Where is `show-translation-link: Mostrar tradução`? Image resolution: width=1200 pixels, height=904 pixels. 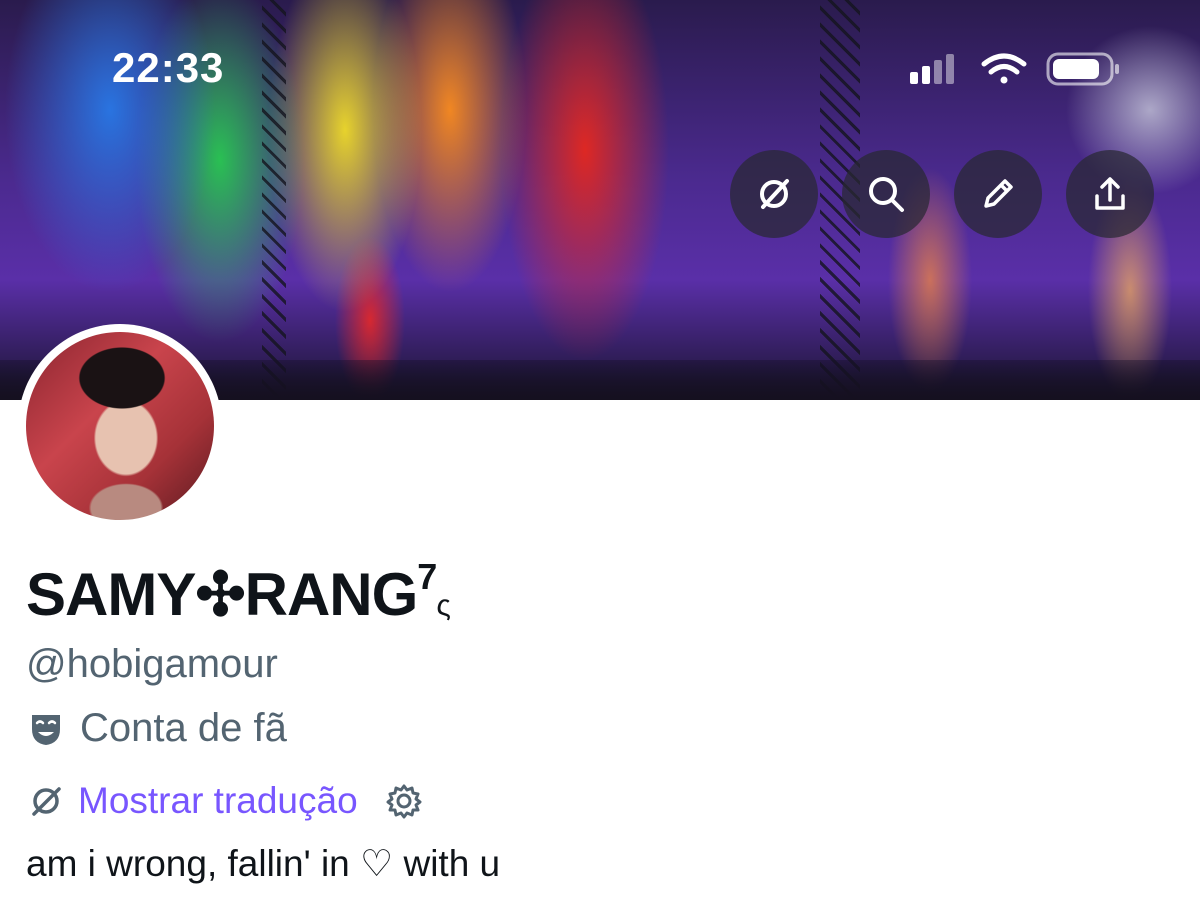
show-translation-link: Mostrar tradução is located at coordinates (218, 801).